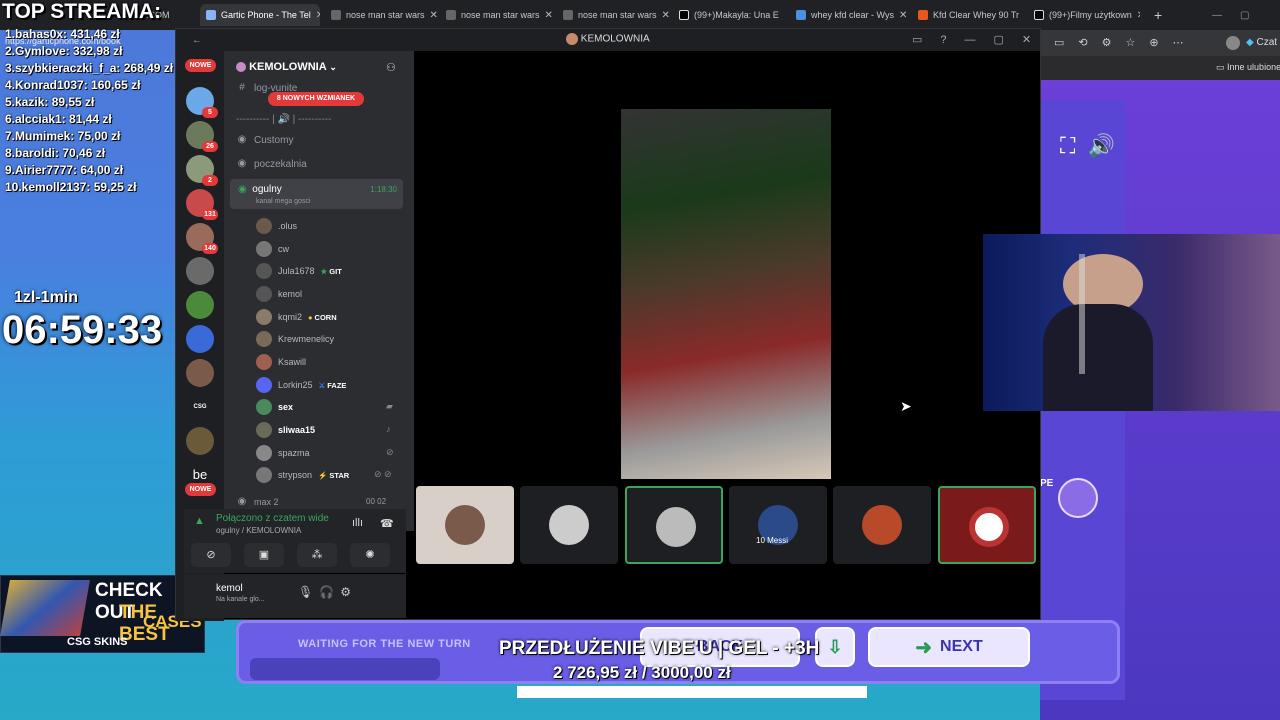  I want to click on mic-icon: 🎙, so click(308, 592).